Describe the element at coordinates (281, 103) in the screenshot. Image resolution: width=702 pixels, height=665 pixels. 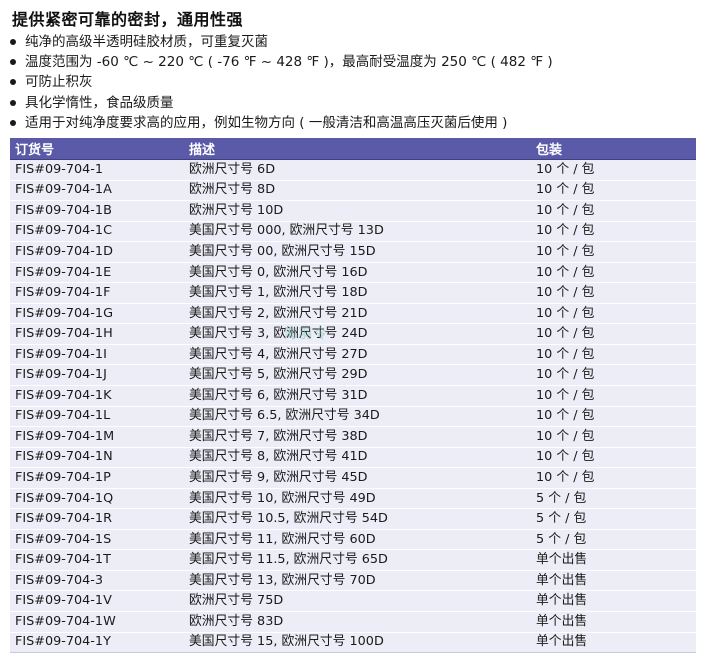
I see `feature-item: 具化学惰性，食品级质量` at that location.